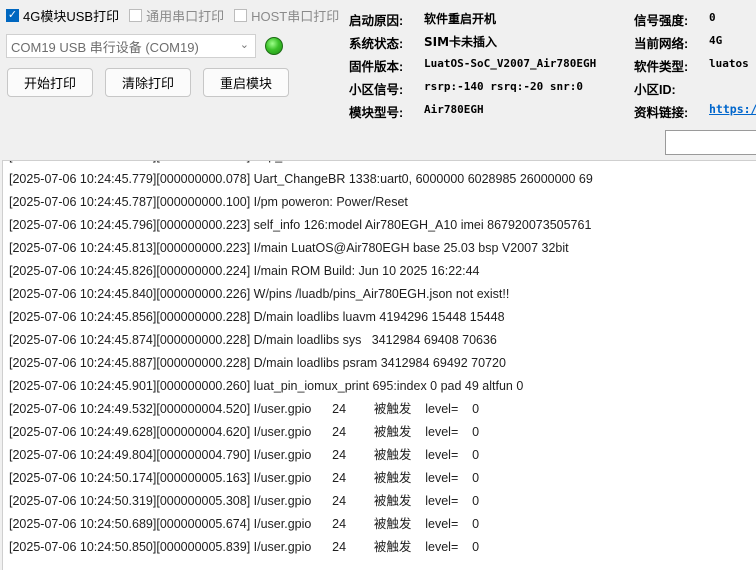 The width and height of the screenshot is (756, 570). What do you see at coordinates (661, 113) in the screenshot?
I see `docs-link-label: 资料链接:` at bounding box center [661, 113].